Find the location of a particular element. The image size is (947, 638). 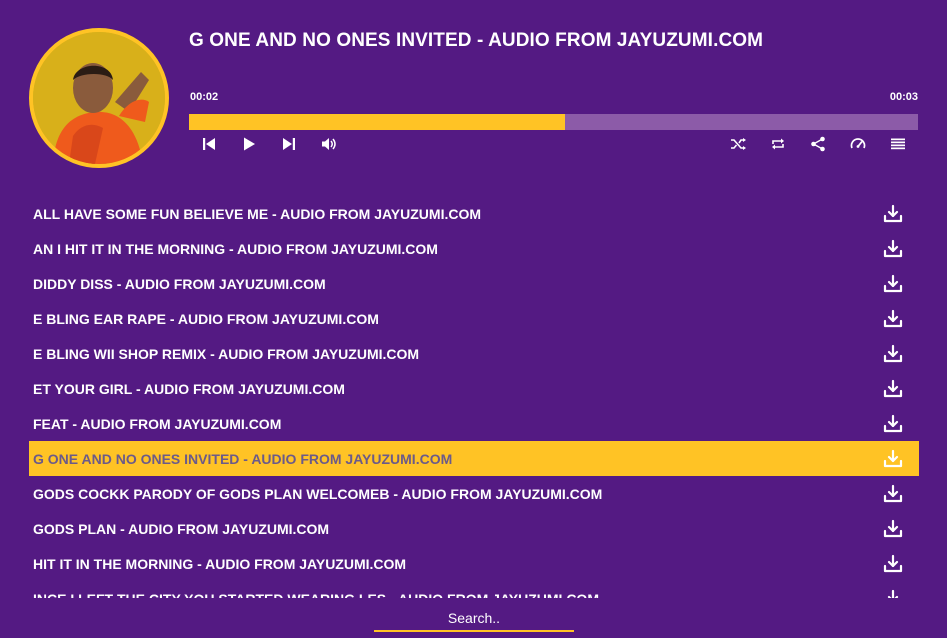

previous-icon is located at coordinates (209, 144).